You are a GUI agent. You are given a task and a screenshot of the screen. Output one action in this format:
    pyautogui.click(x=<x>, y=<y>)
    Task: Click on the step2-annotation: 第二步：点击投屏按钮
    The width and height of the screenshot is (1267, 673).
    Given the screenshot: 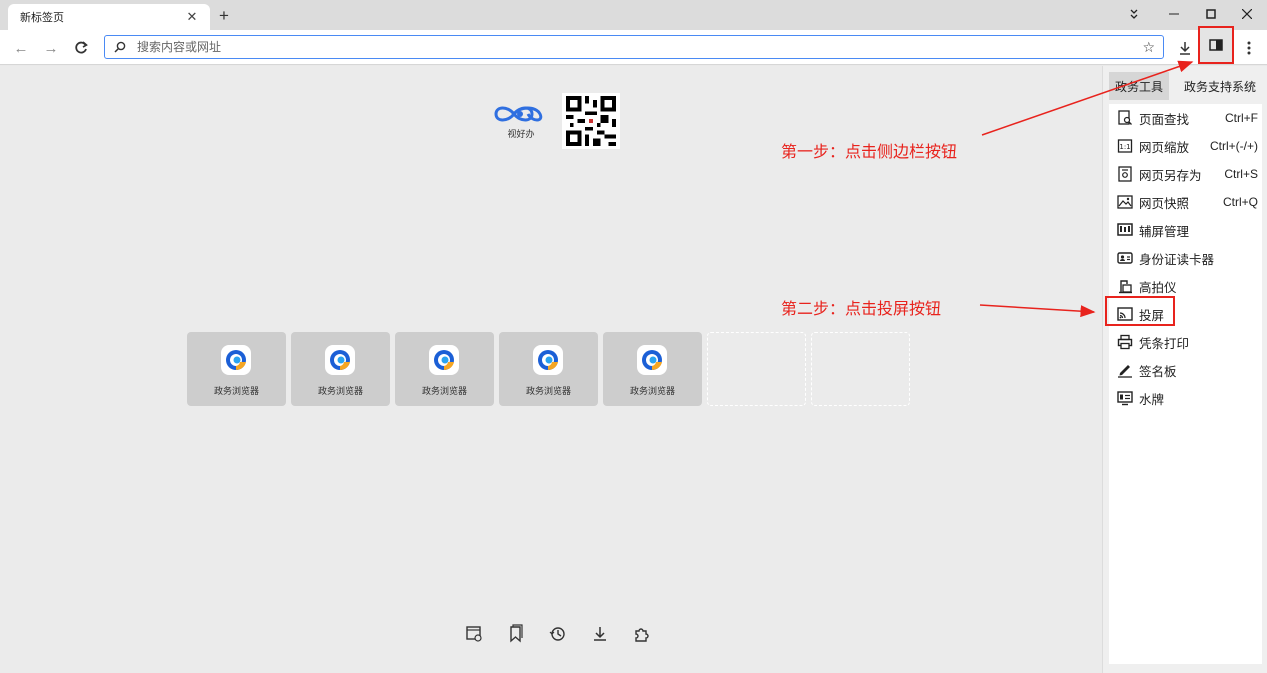 What is the action you would take?
    pyautogui.click(x=861, y=309)
    